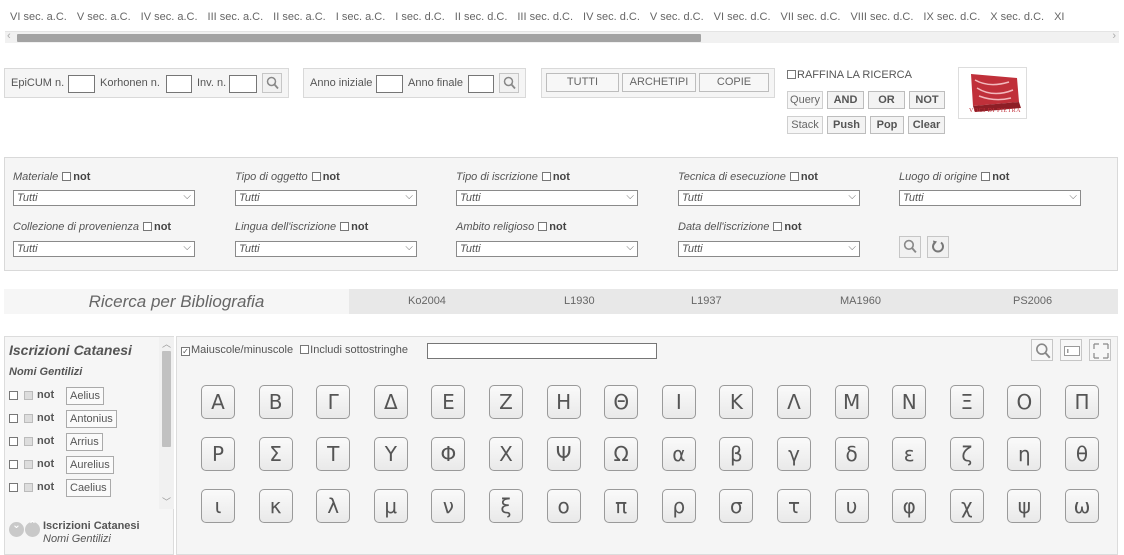 The height and width of the screenshot is (555, 1124). What do you see at coordinates (736, 506) in the screenshot?
I see `greek-key: σ` at bounding box center [736, 506].